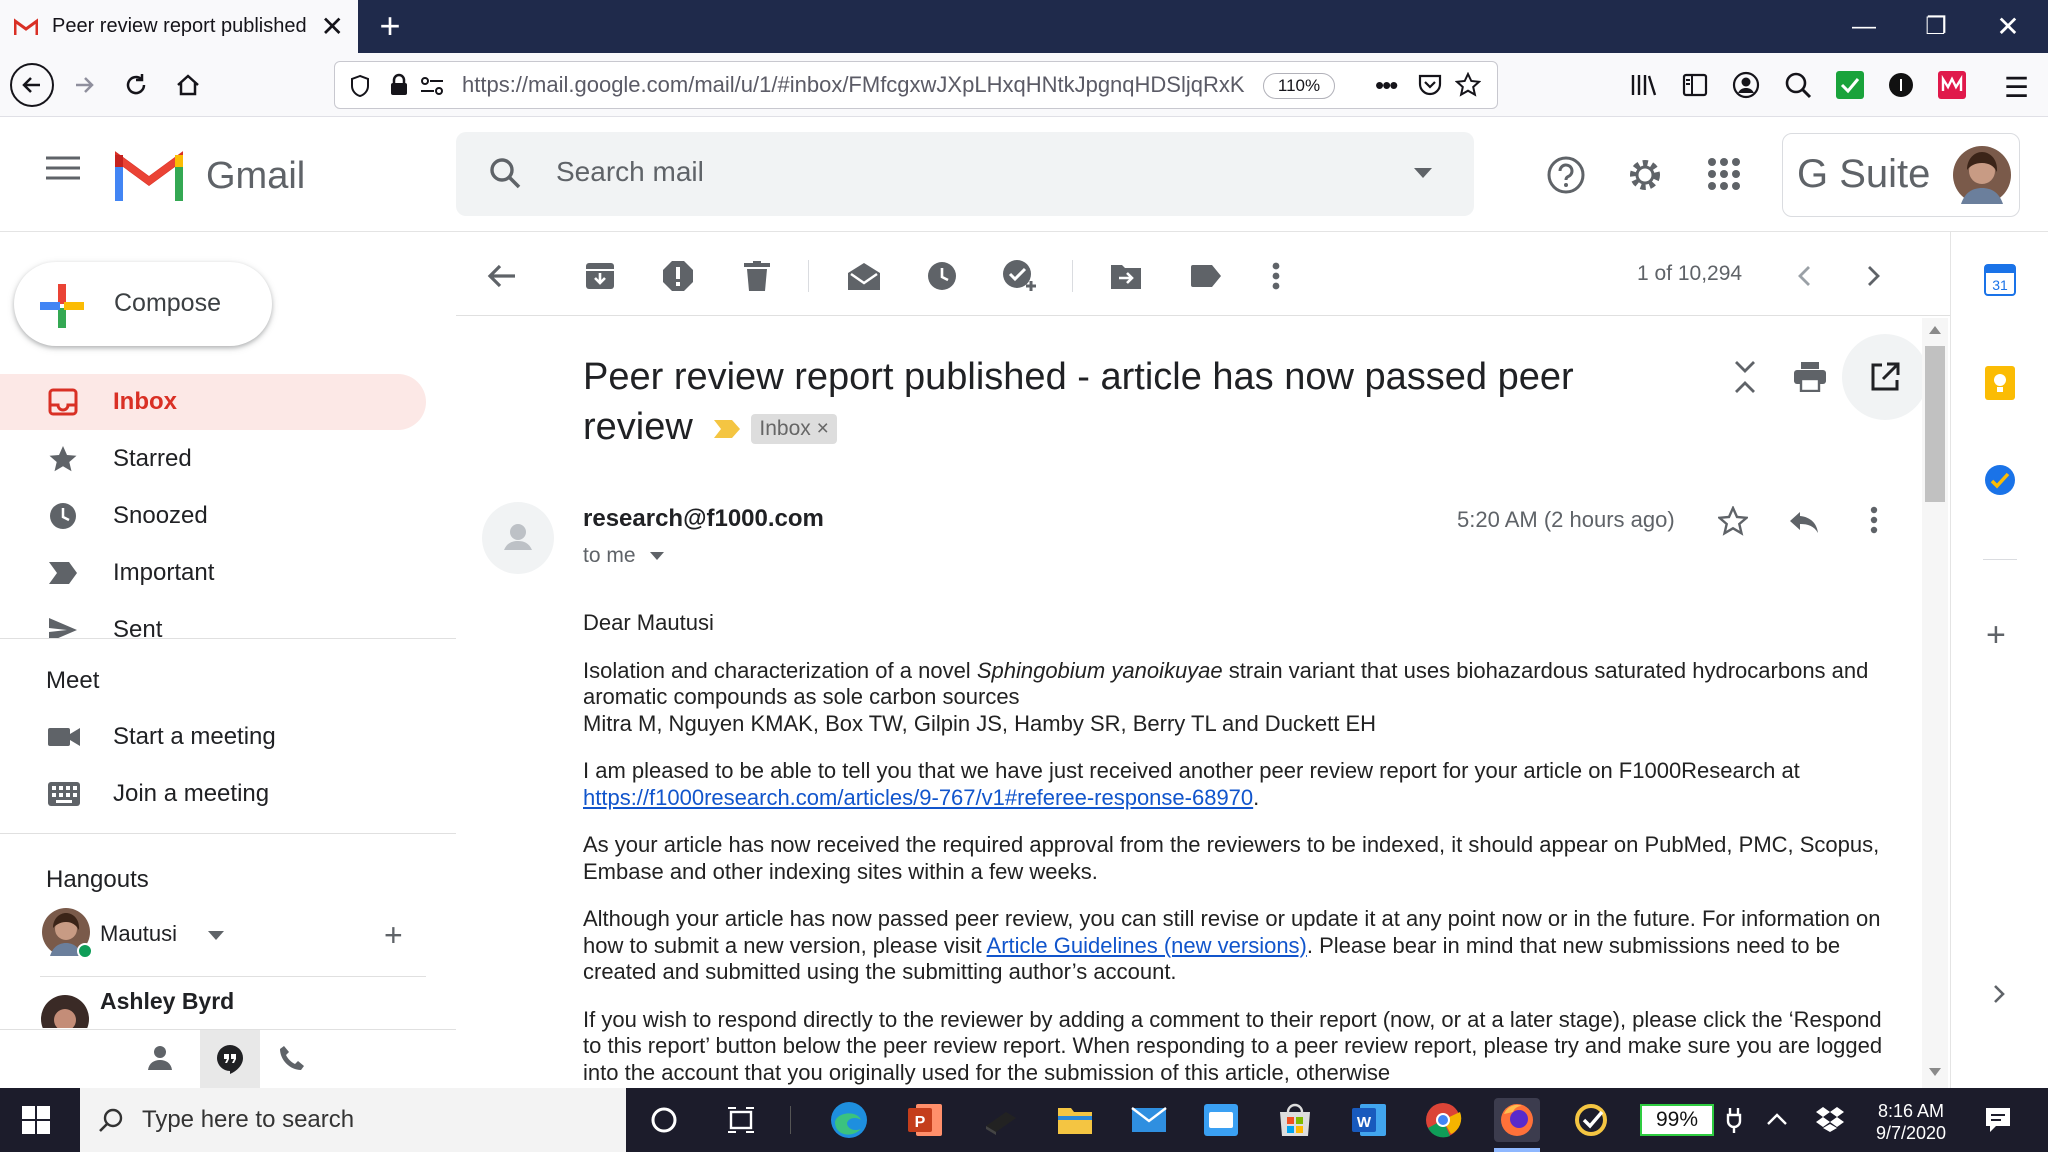 Image resolution: width=2048 pixels, height=1152 pixels. What do you see at coordinates (1724, 174) in the screenshot?
I see `apps-grid-icon` at bounding box center [1724, 174].